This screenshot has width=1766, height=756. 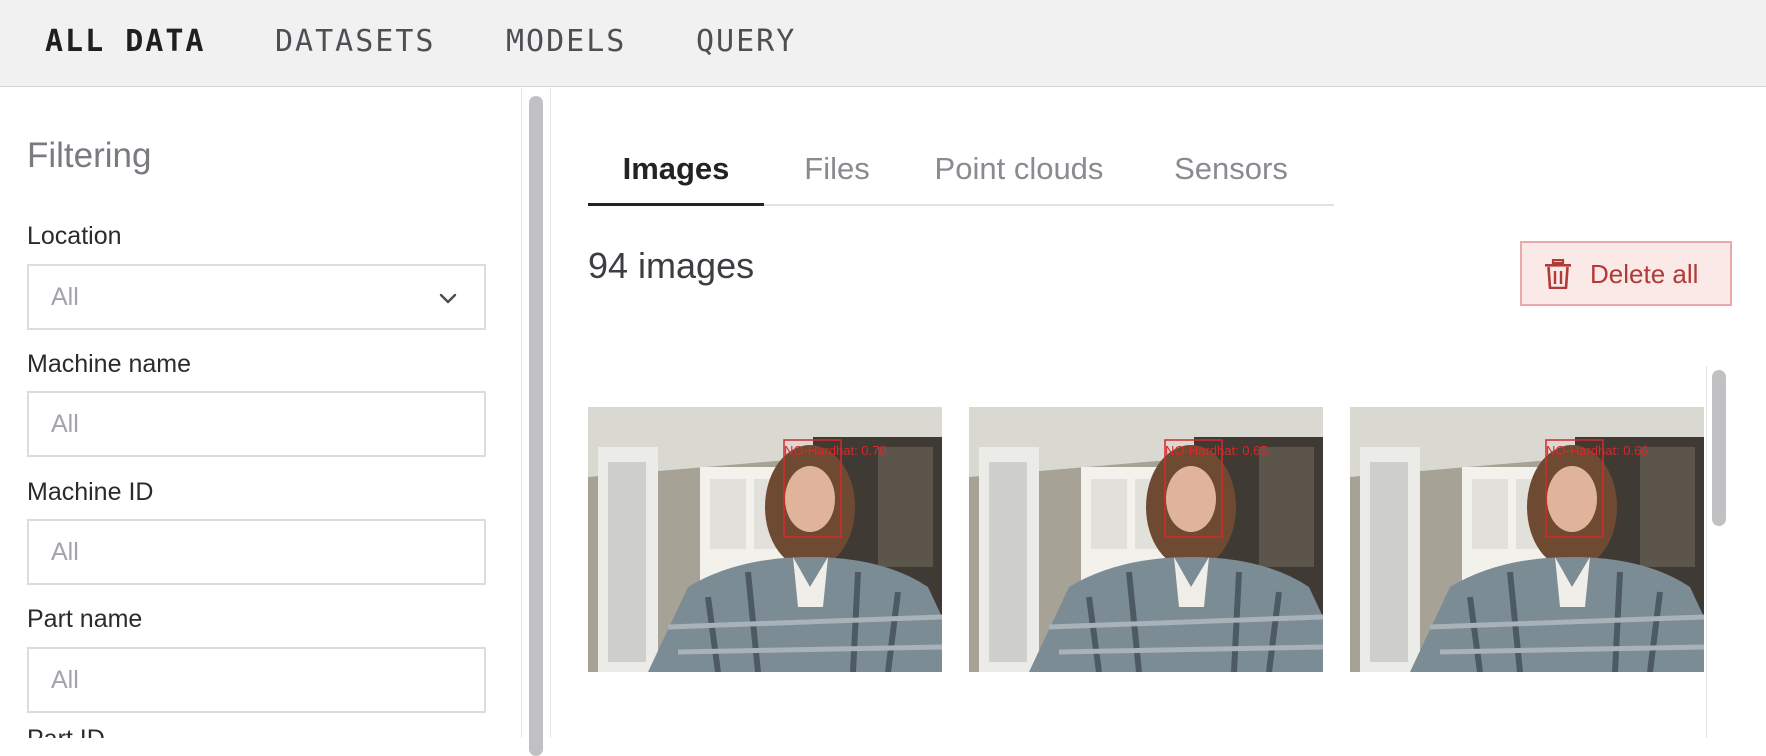 I want to click on part-name-field, so click(x=256, y=680).